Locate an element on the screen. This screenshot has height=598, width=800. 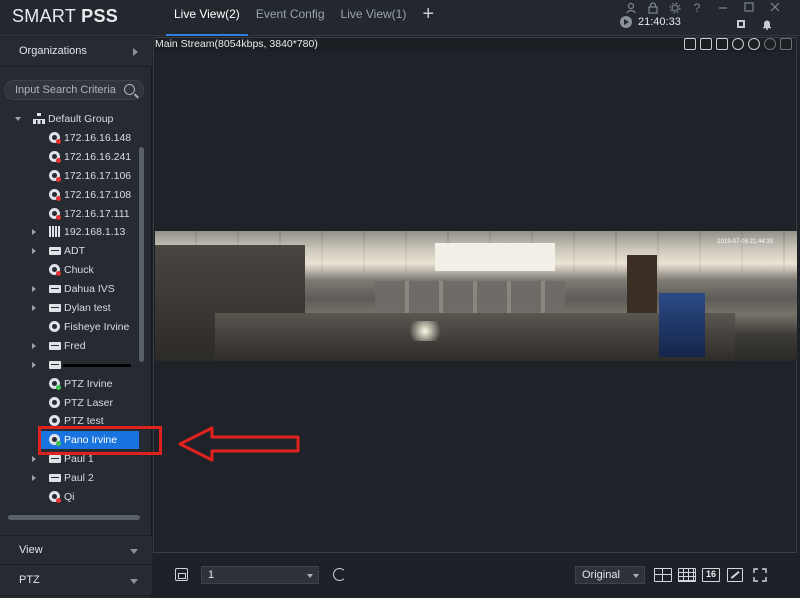
save-icon is located at coordinates (181, 574).